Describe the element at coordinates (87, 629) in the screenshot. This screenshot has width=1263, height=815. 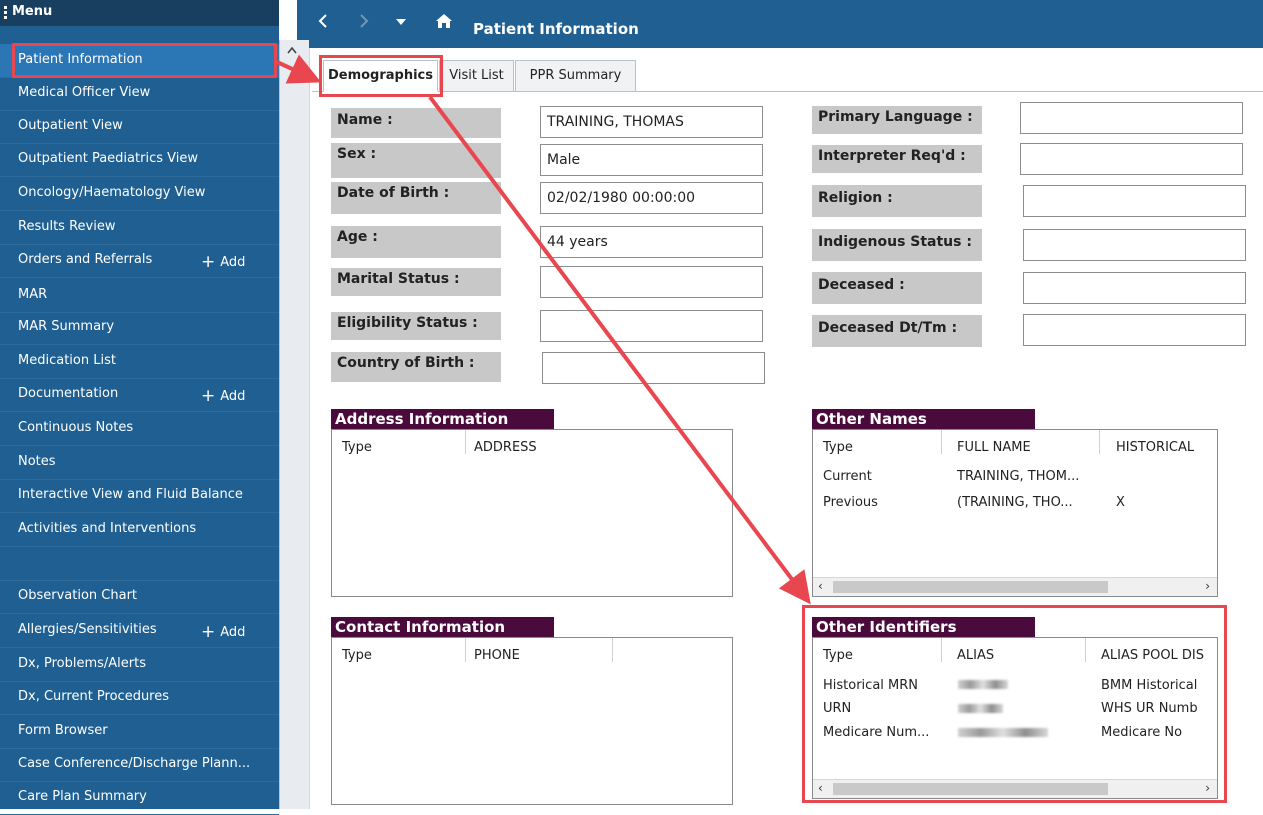
I see `sidebar-item-label: Allergies/Sensitivities` at that location.